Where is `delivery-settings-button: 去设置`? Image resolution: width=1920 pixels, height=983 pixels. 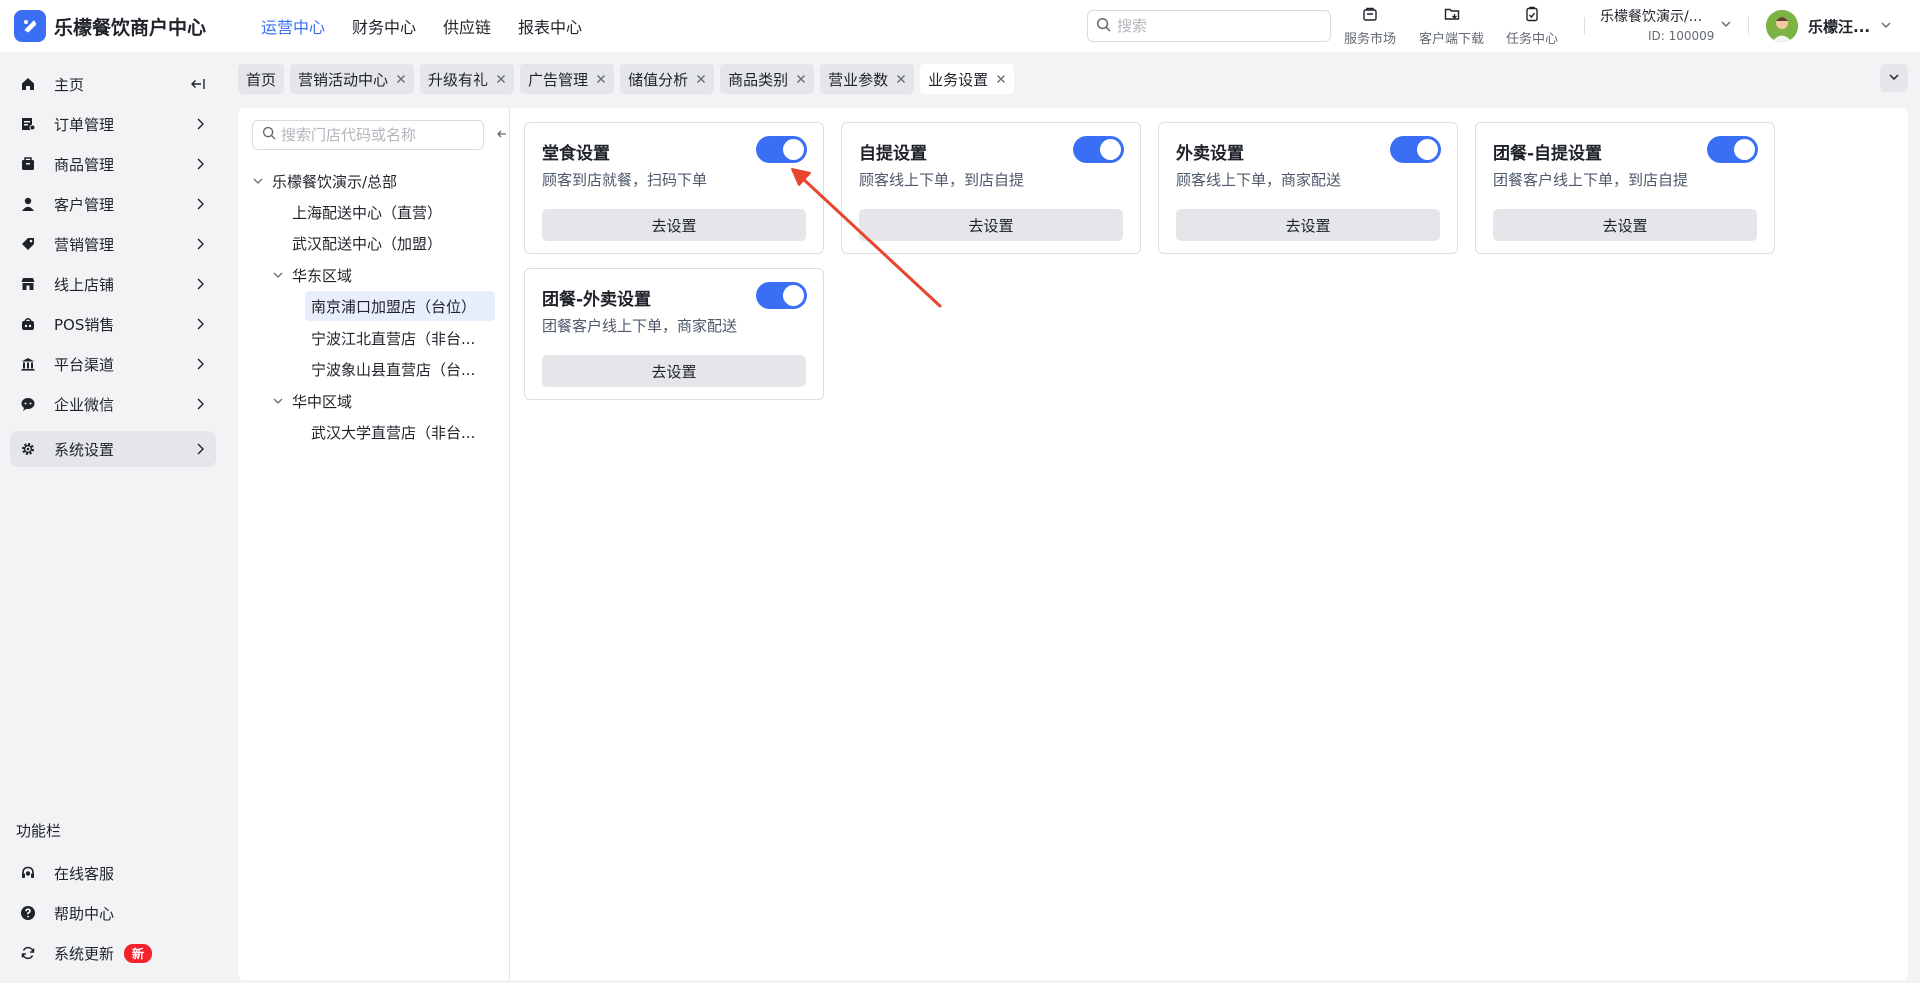 delivery-settings-button: 去设置 is located at coordinates (1308, 225).